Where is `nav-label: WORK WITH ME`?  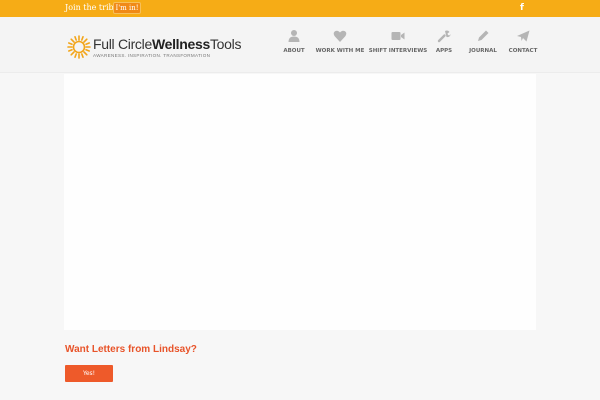 nav-label: WORK WITH ME is located at coordinates (340, 51).